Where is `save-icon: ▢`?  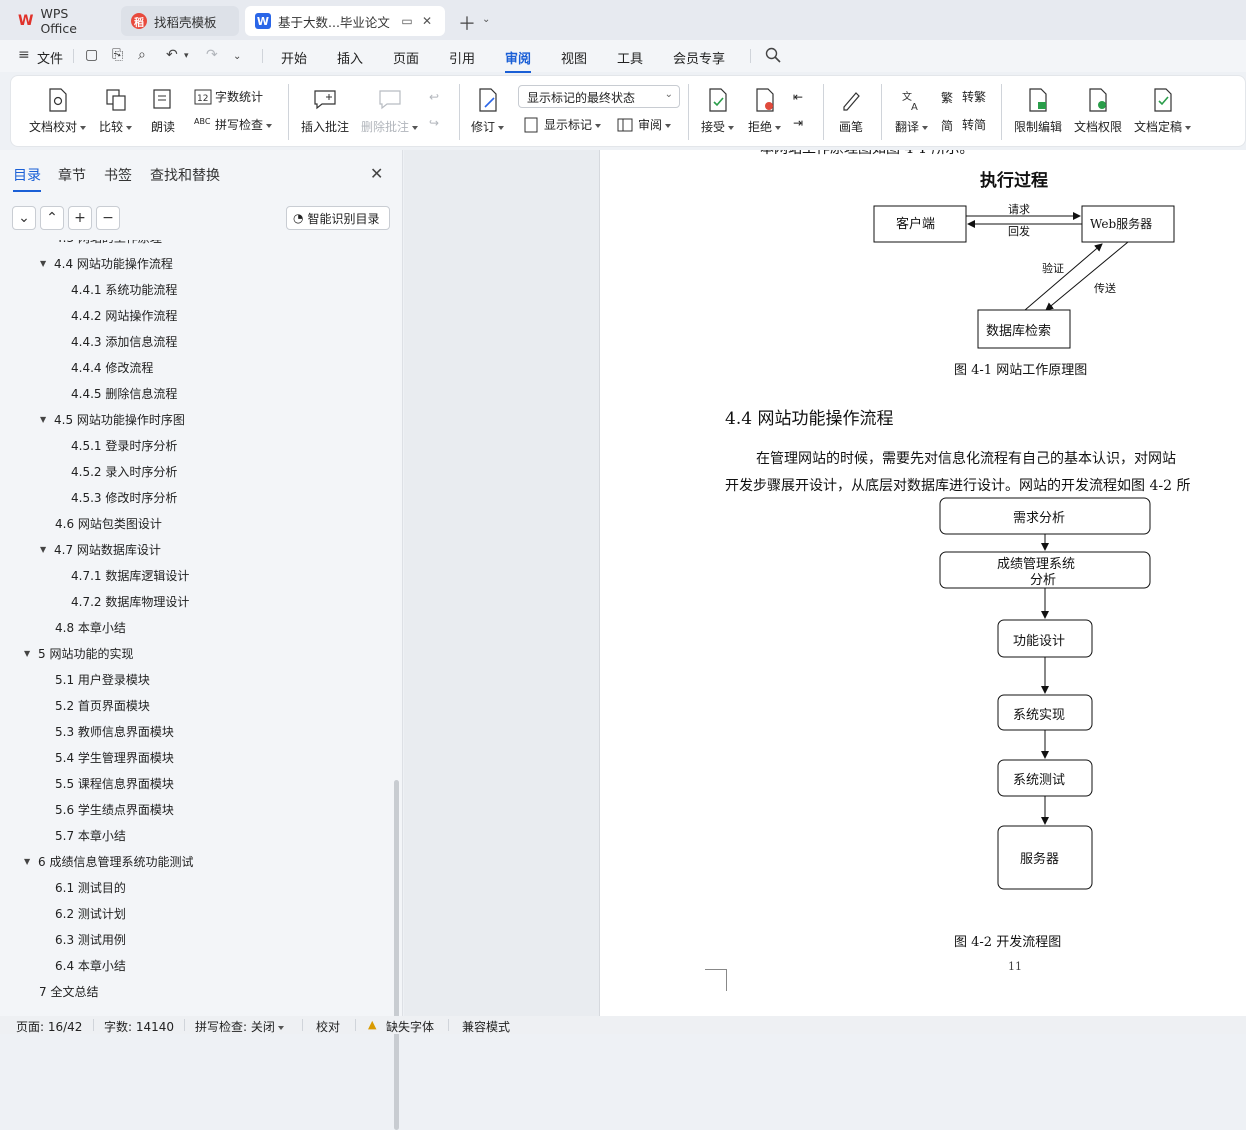
save-icon: ▢ is located at coordinates (91, 55).